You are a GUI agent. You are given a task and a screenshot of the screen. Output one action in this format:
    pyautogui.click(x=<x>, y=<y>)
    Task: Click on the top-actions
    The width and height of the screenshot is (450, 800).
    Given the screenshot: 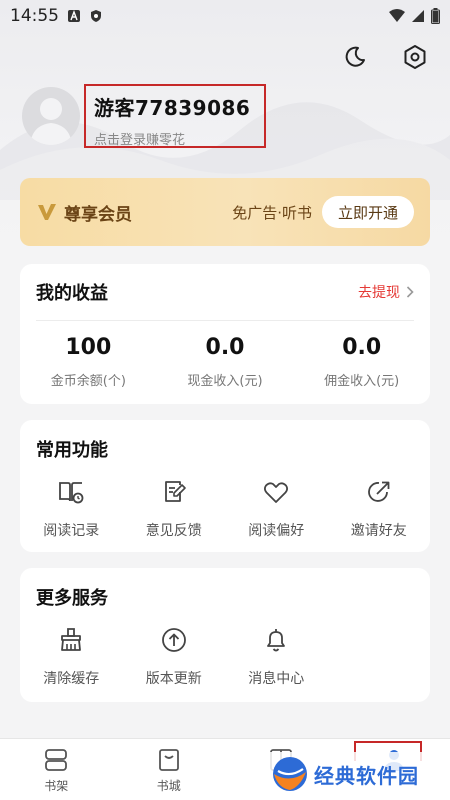 What is the action you would take?
    pyautogui.click(x=385, y=57)
    